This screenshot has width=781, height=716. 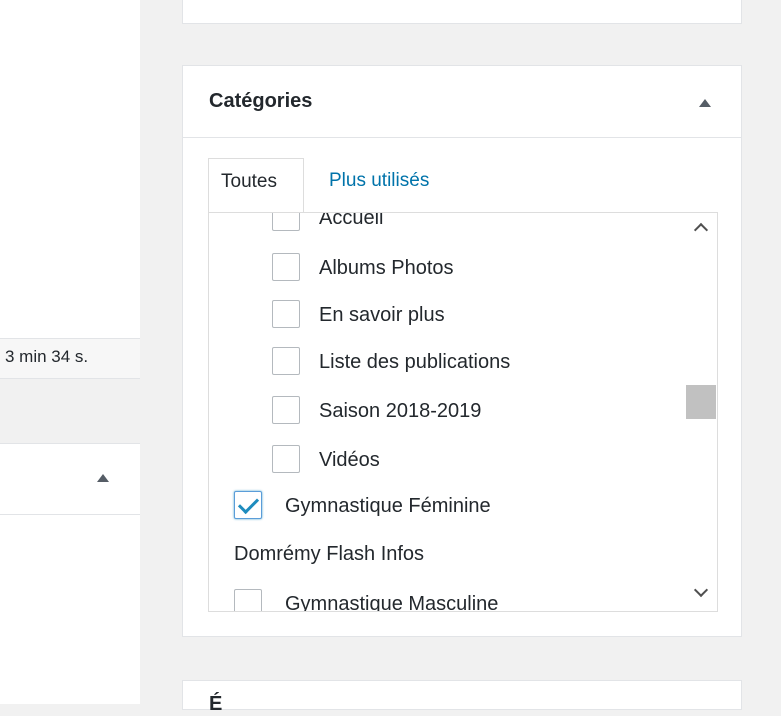 I want to click on categories-header: Catégories, so click(x=462, y=102).